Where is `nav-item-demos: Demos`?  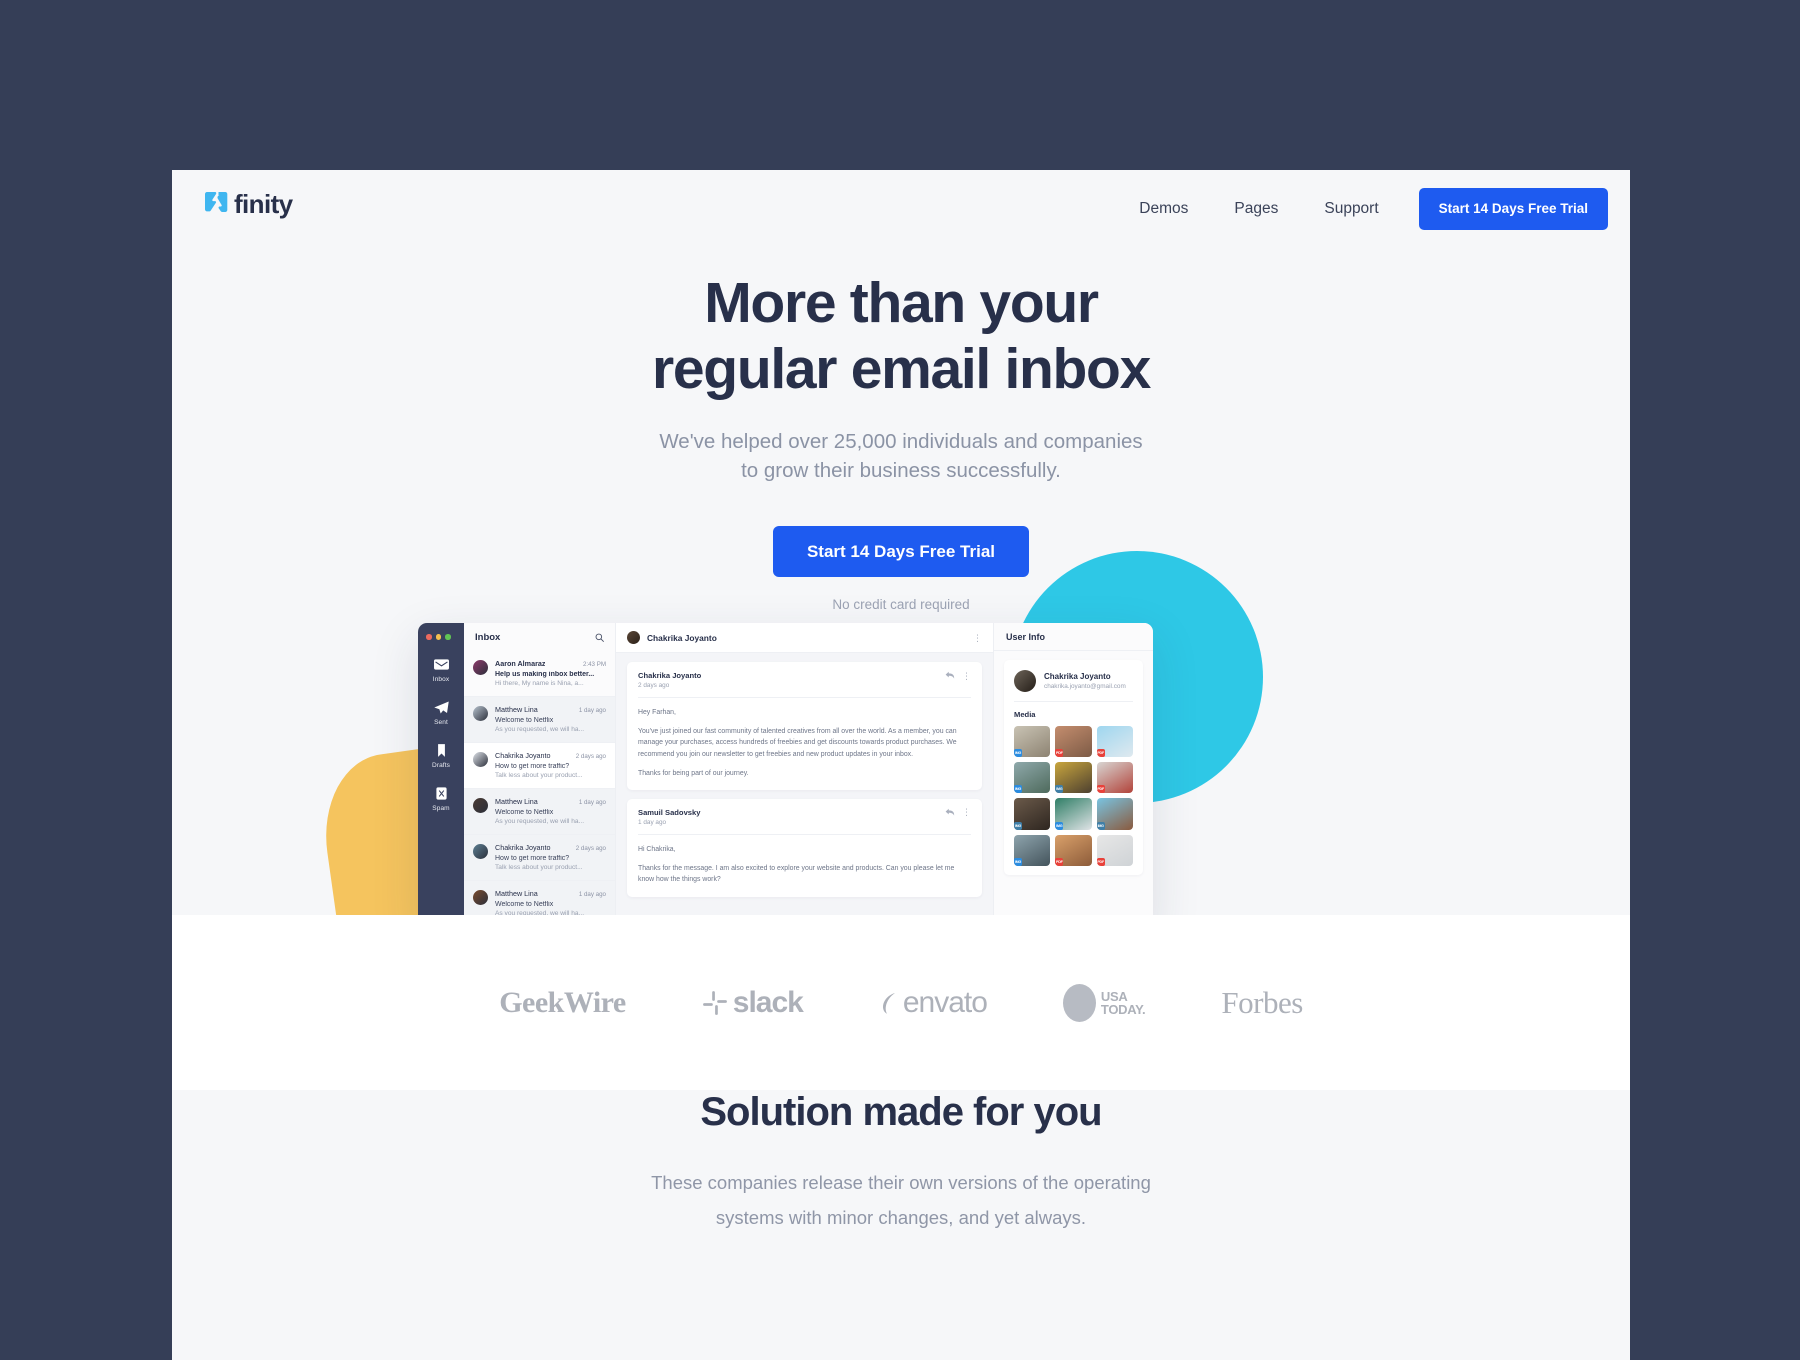
nav-item-demos: Demos is located at coordinates (1163, 209).